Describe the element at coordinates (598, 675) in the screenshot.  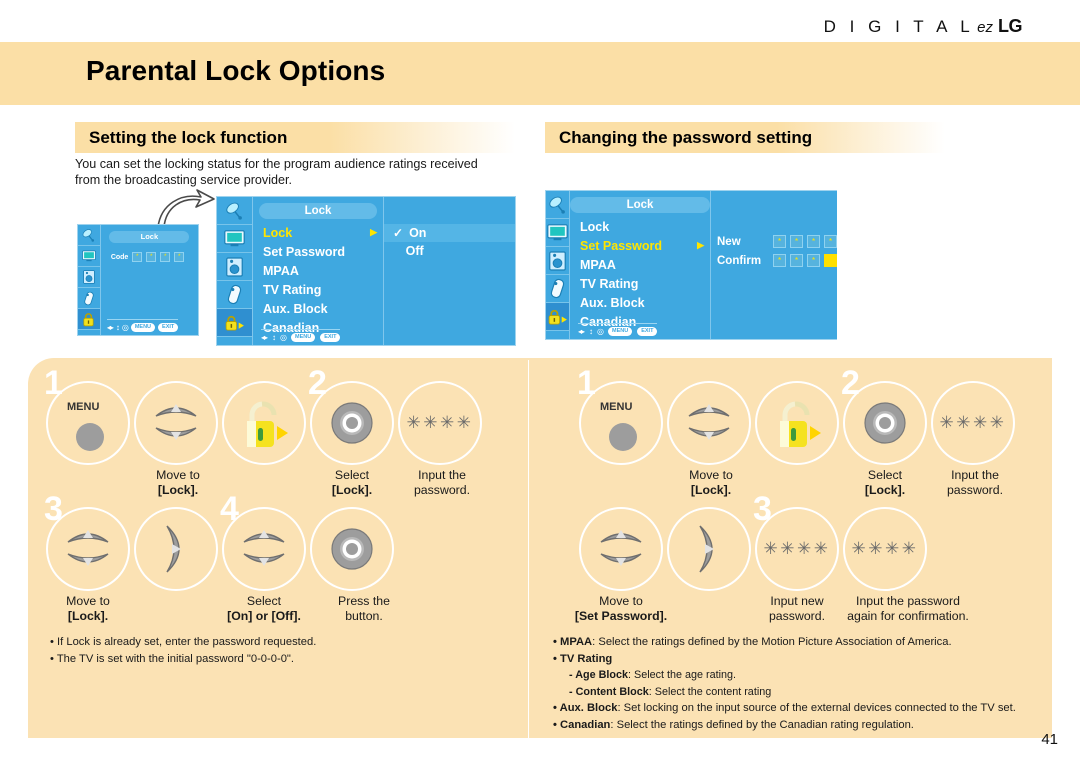
I see `note-bold: - Age Block` at that location.